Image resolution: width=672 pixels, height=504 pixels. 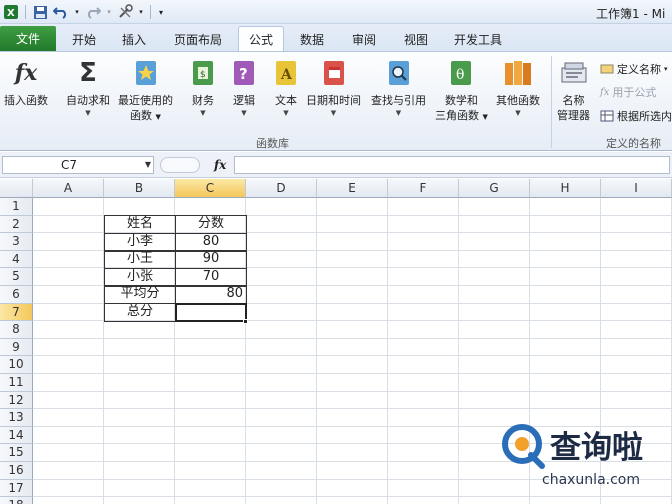 I want to click on formula-input, so click(x=452, y=165).